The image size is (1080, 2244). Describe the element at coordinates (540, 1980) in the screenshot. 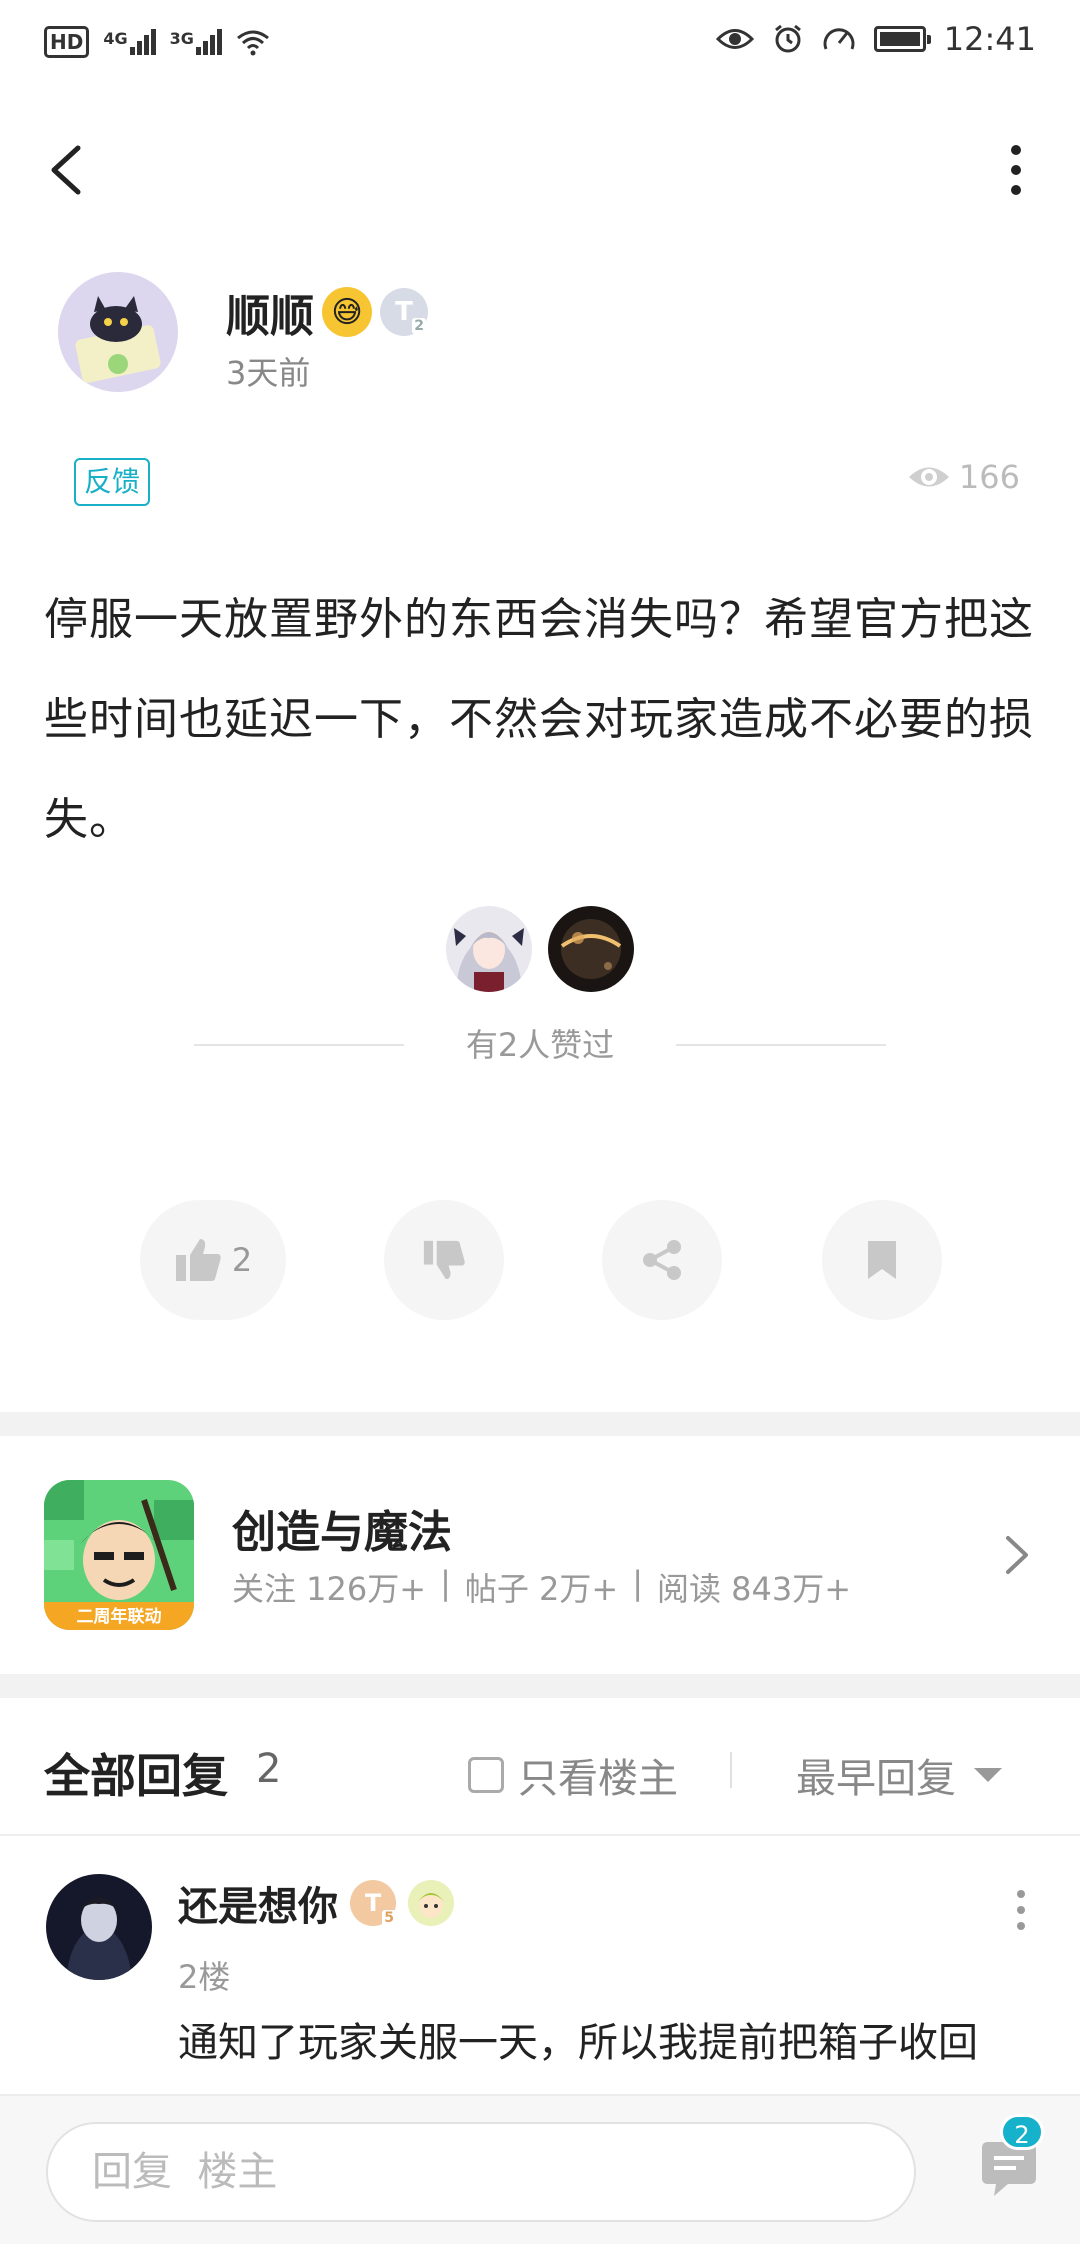

I see `reply-item: 还是想你 T5 2楼 通知了玩家关服一天，所以我提前把箱子收回` at that location.